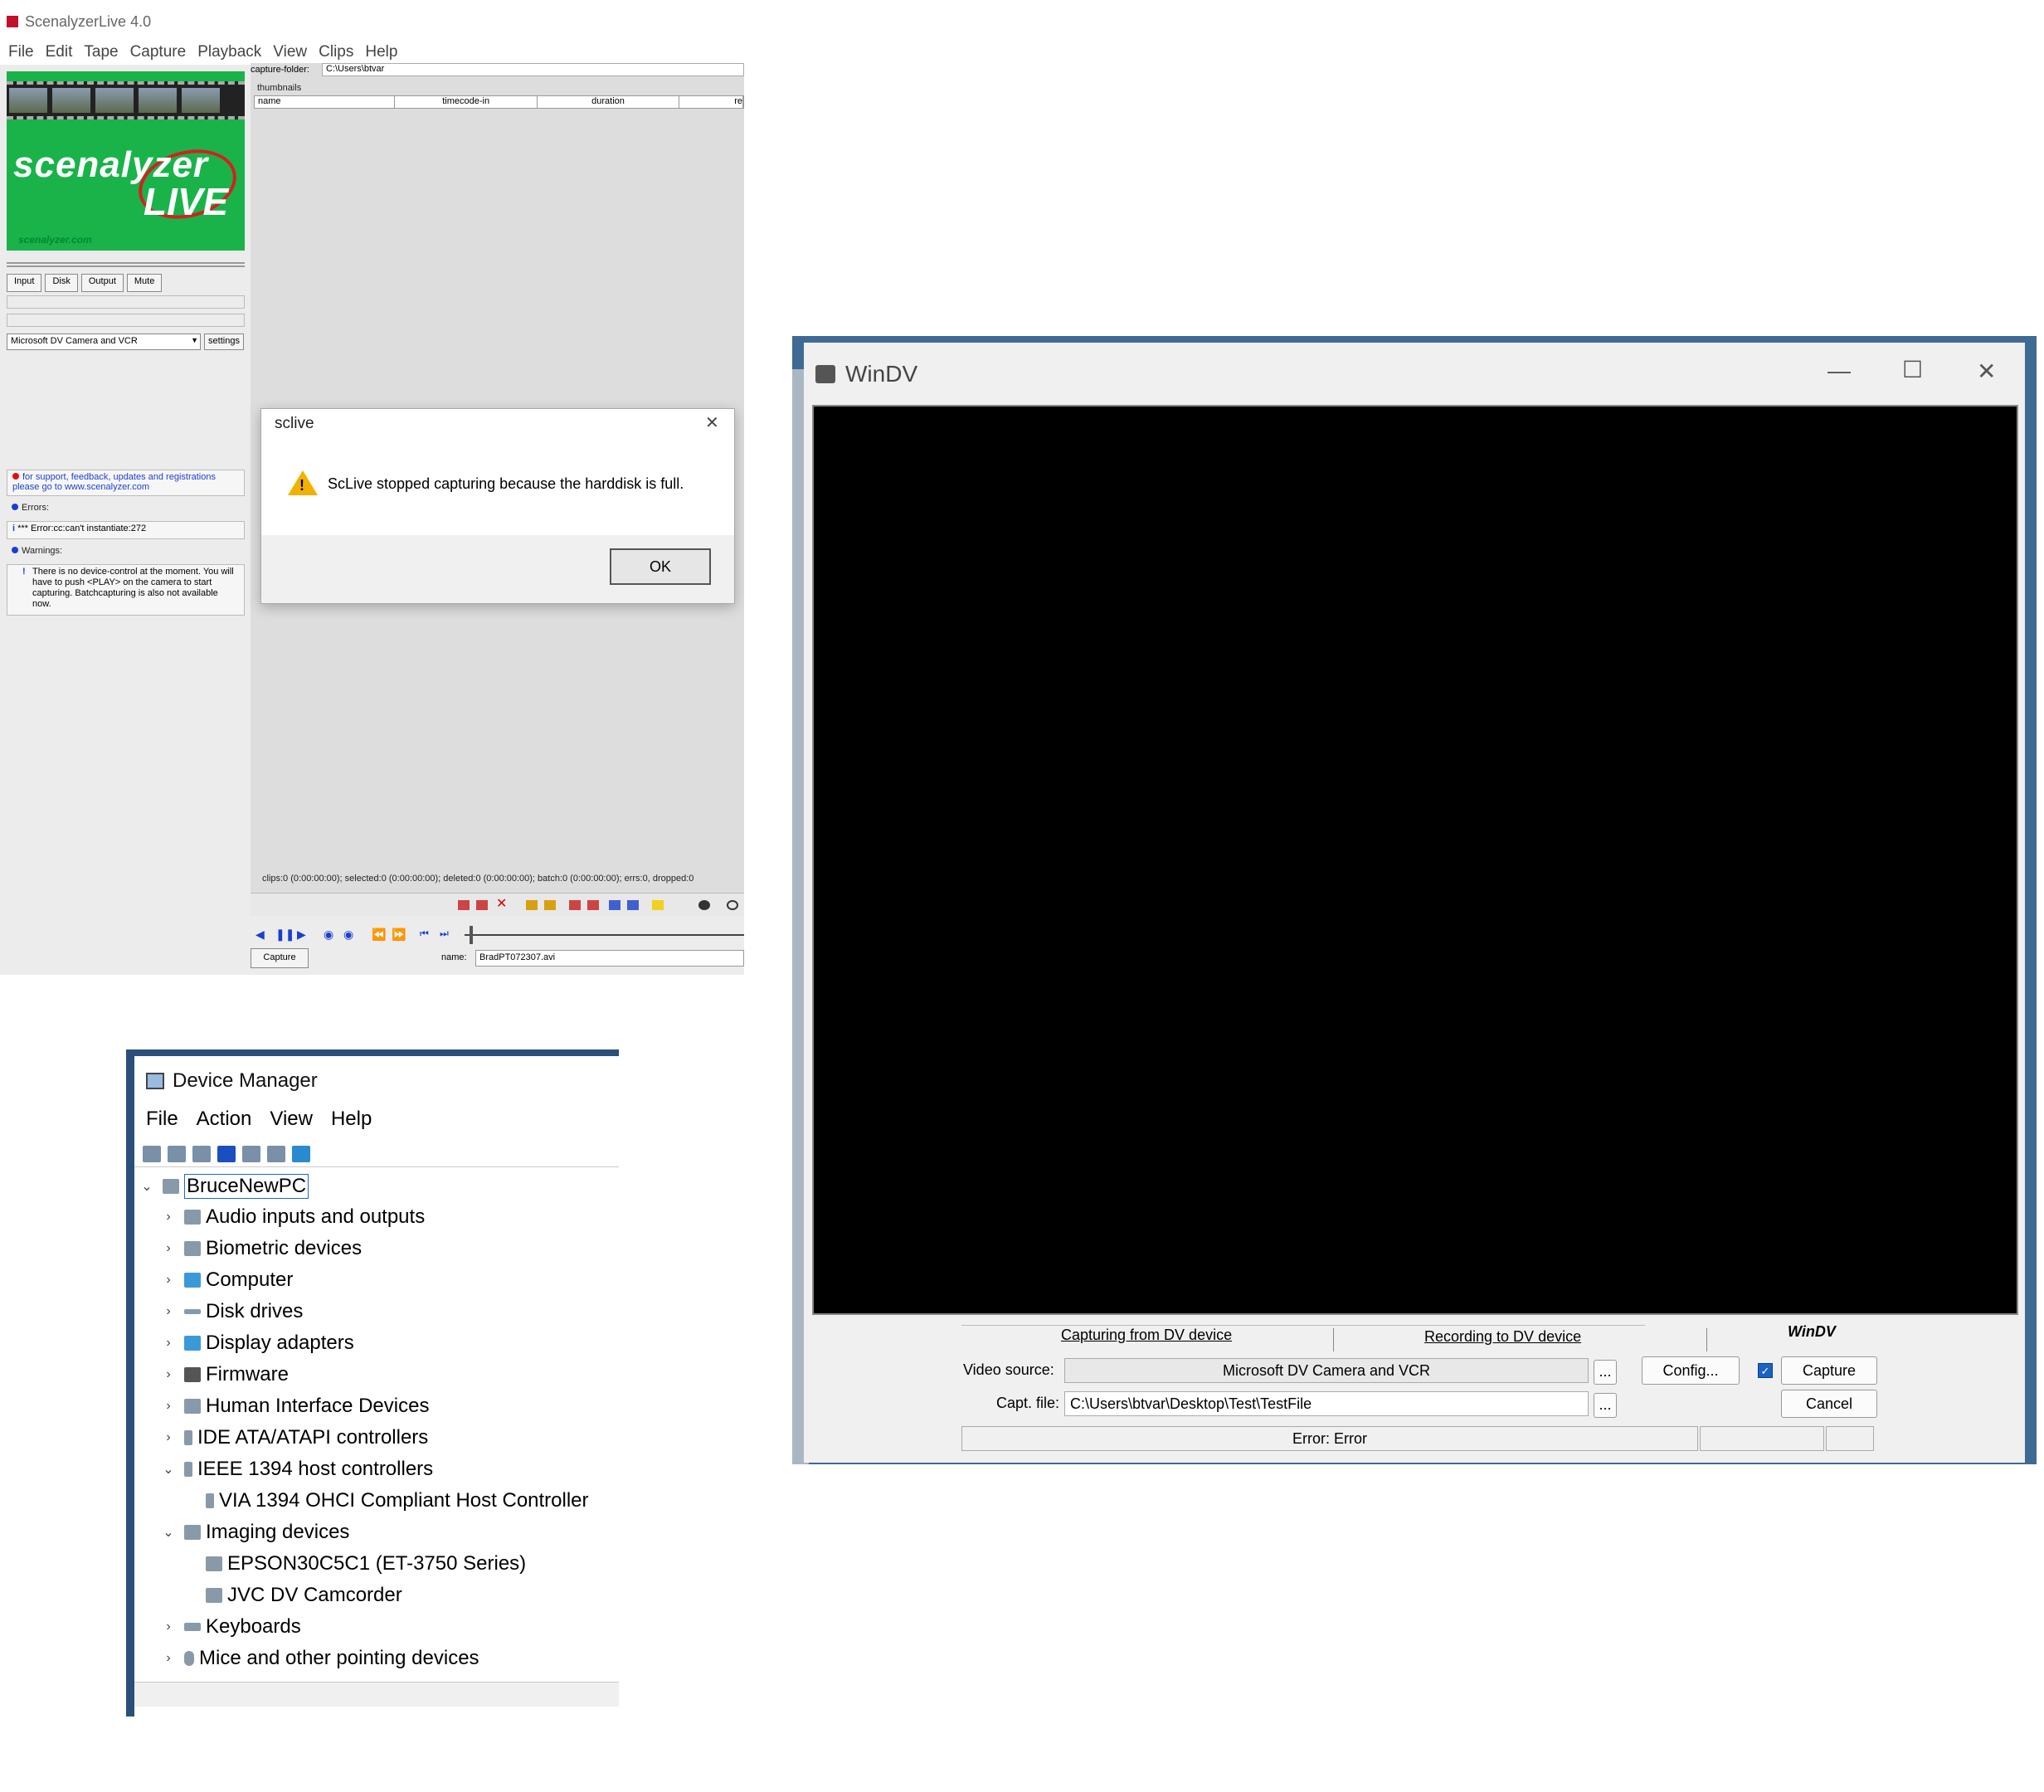  Describe the element at coordinates (229, 52) in the screenshot. I see `menu-playback: Playback` at that location.